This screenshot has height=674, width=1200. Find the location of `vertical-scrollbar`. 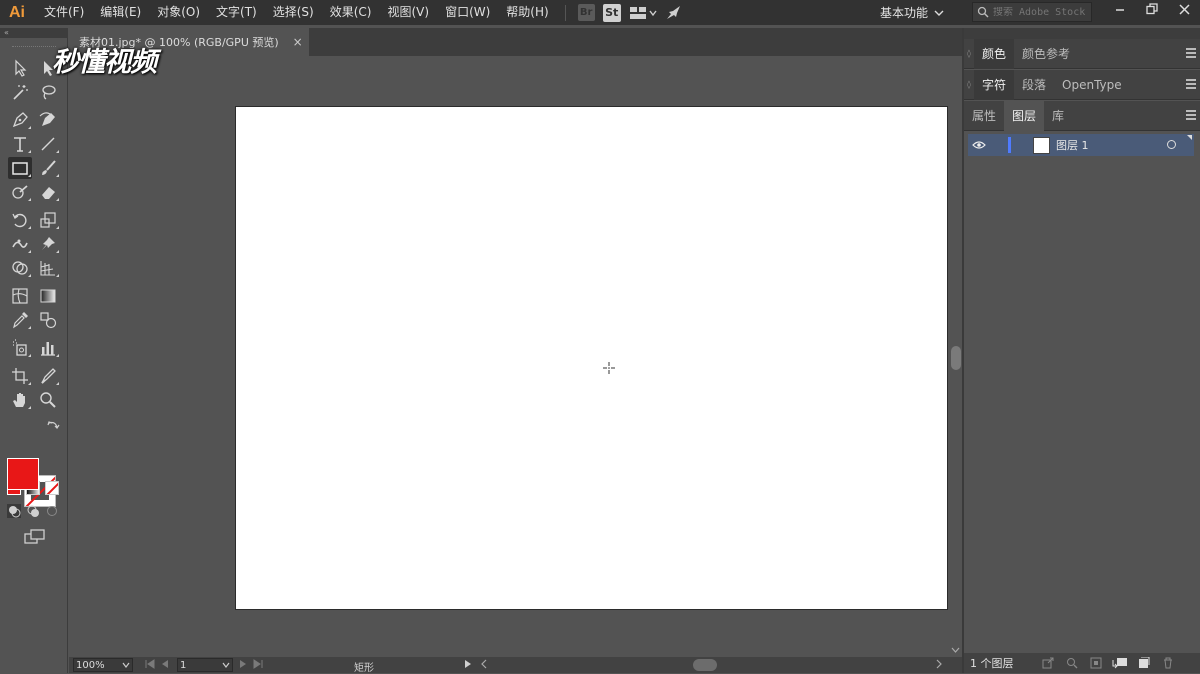

vertical-scrollbar is located at coordinates (955, 356).